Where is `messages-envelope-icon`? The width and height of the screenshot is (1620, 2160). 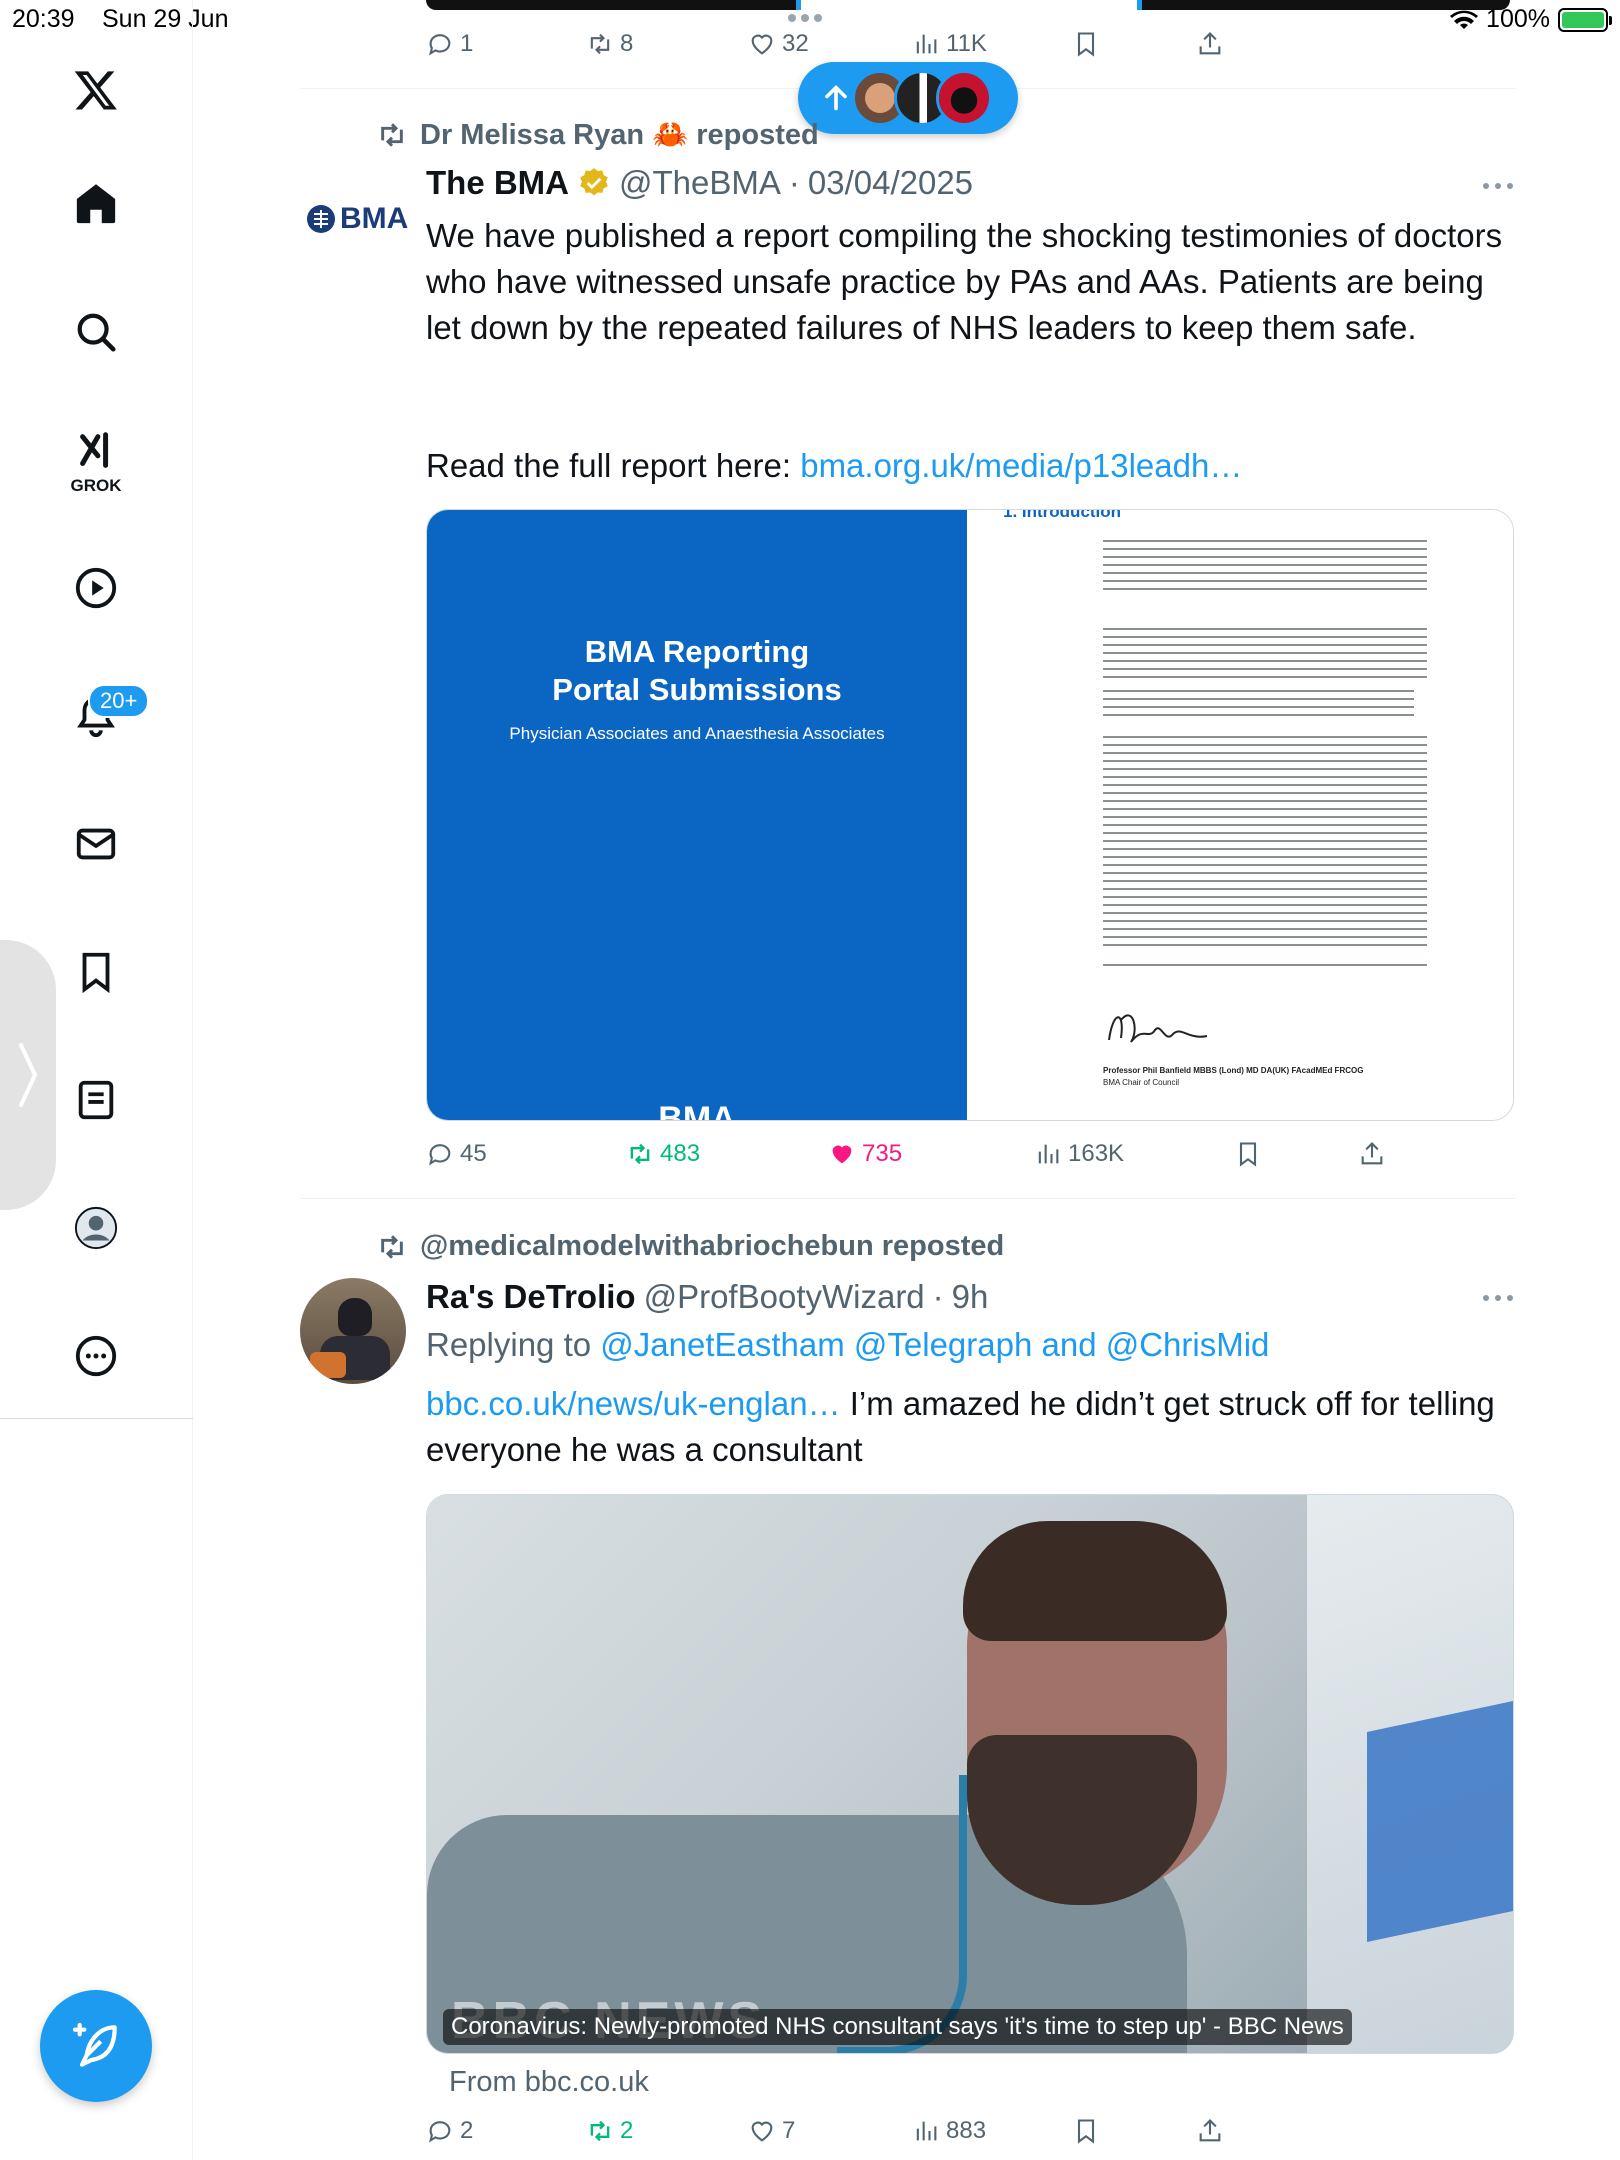
messages-envelope-icon is located at coordinates (96, 844).